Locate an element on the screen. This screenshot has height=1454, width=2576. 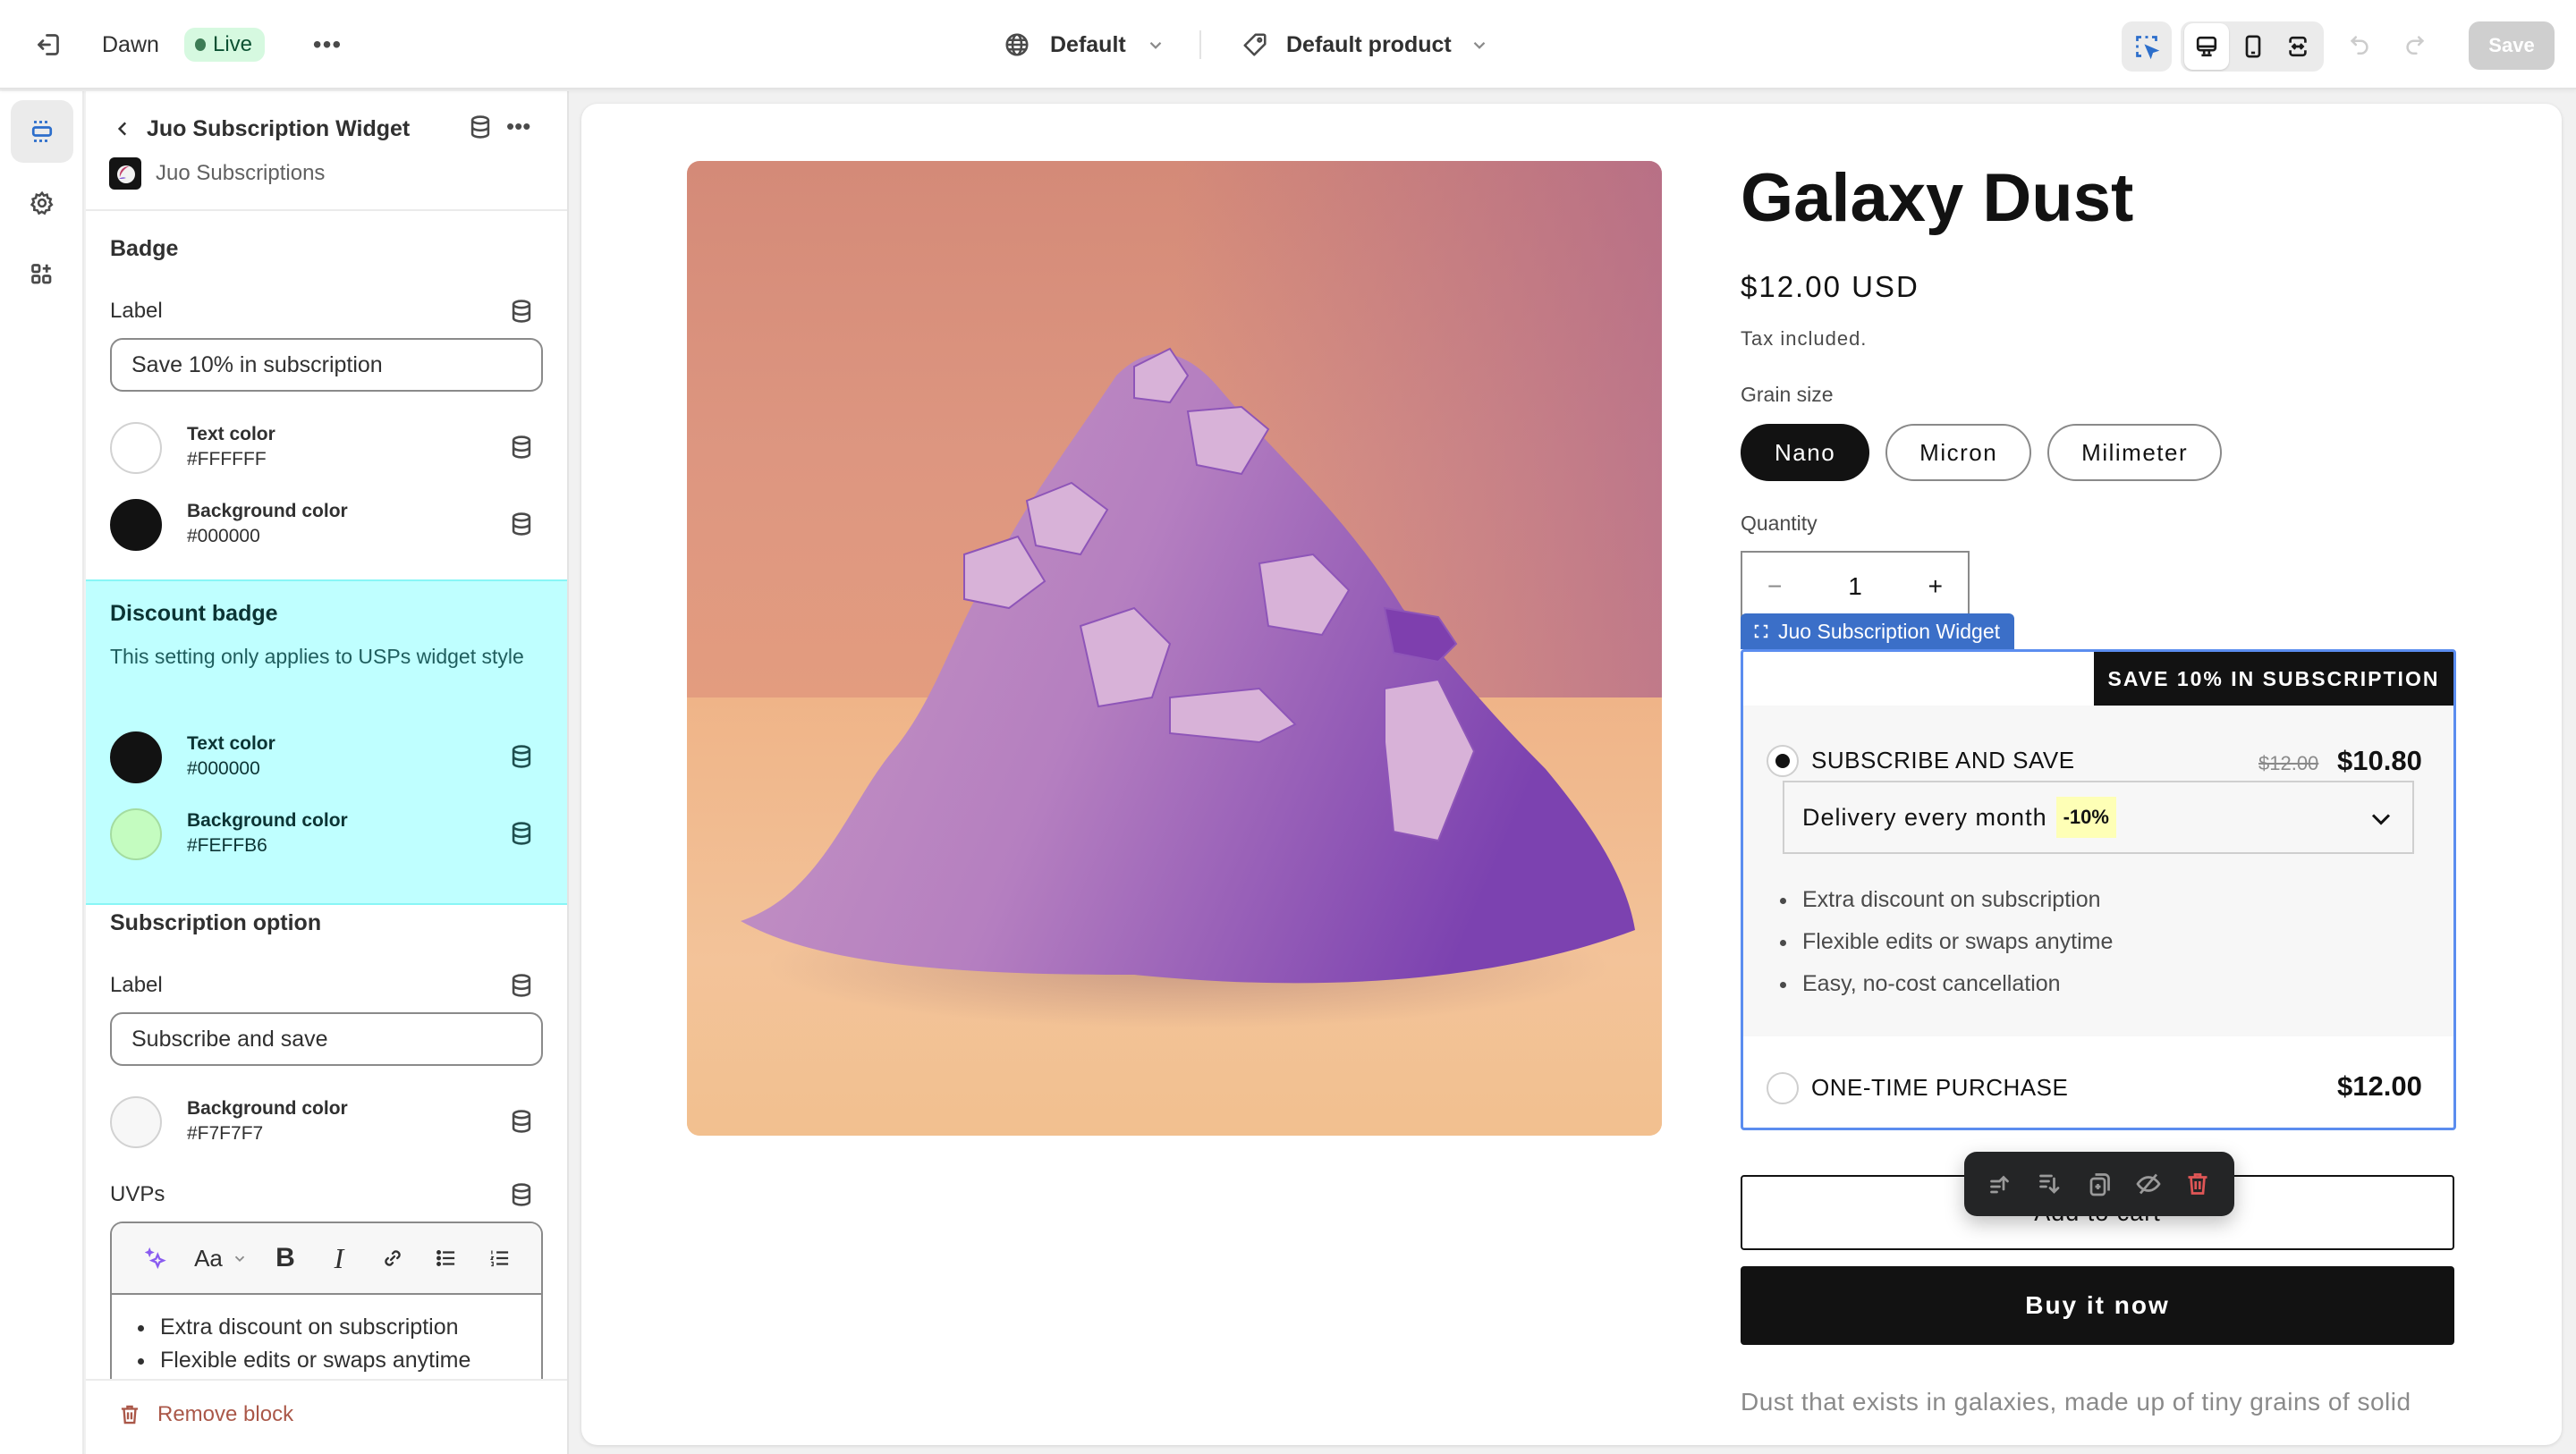
one-time-radio is located at coordinates (1783, 1088).